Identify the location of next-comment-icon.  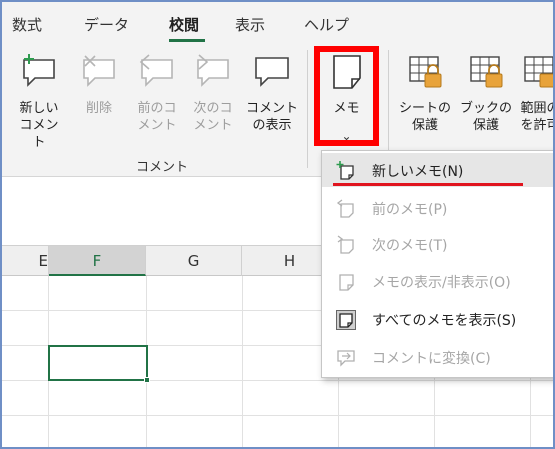
(213, 70).